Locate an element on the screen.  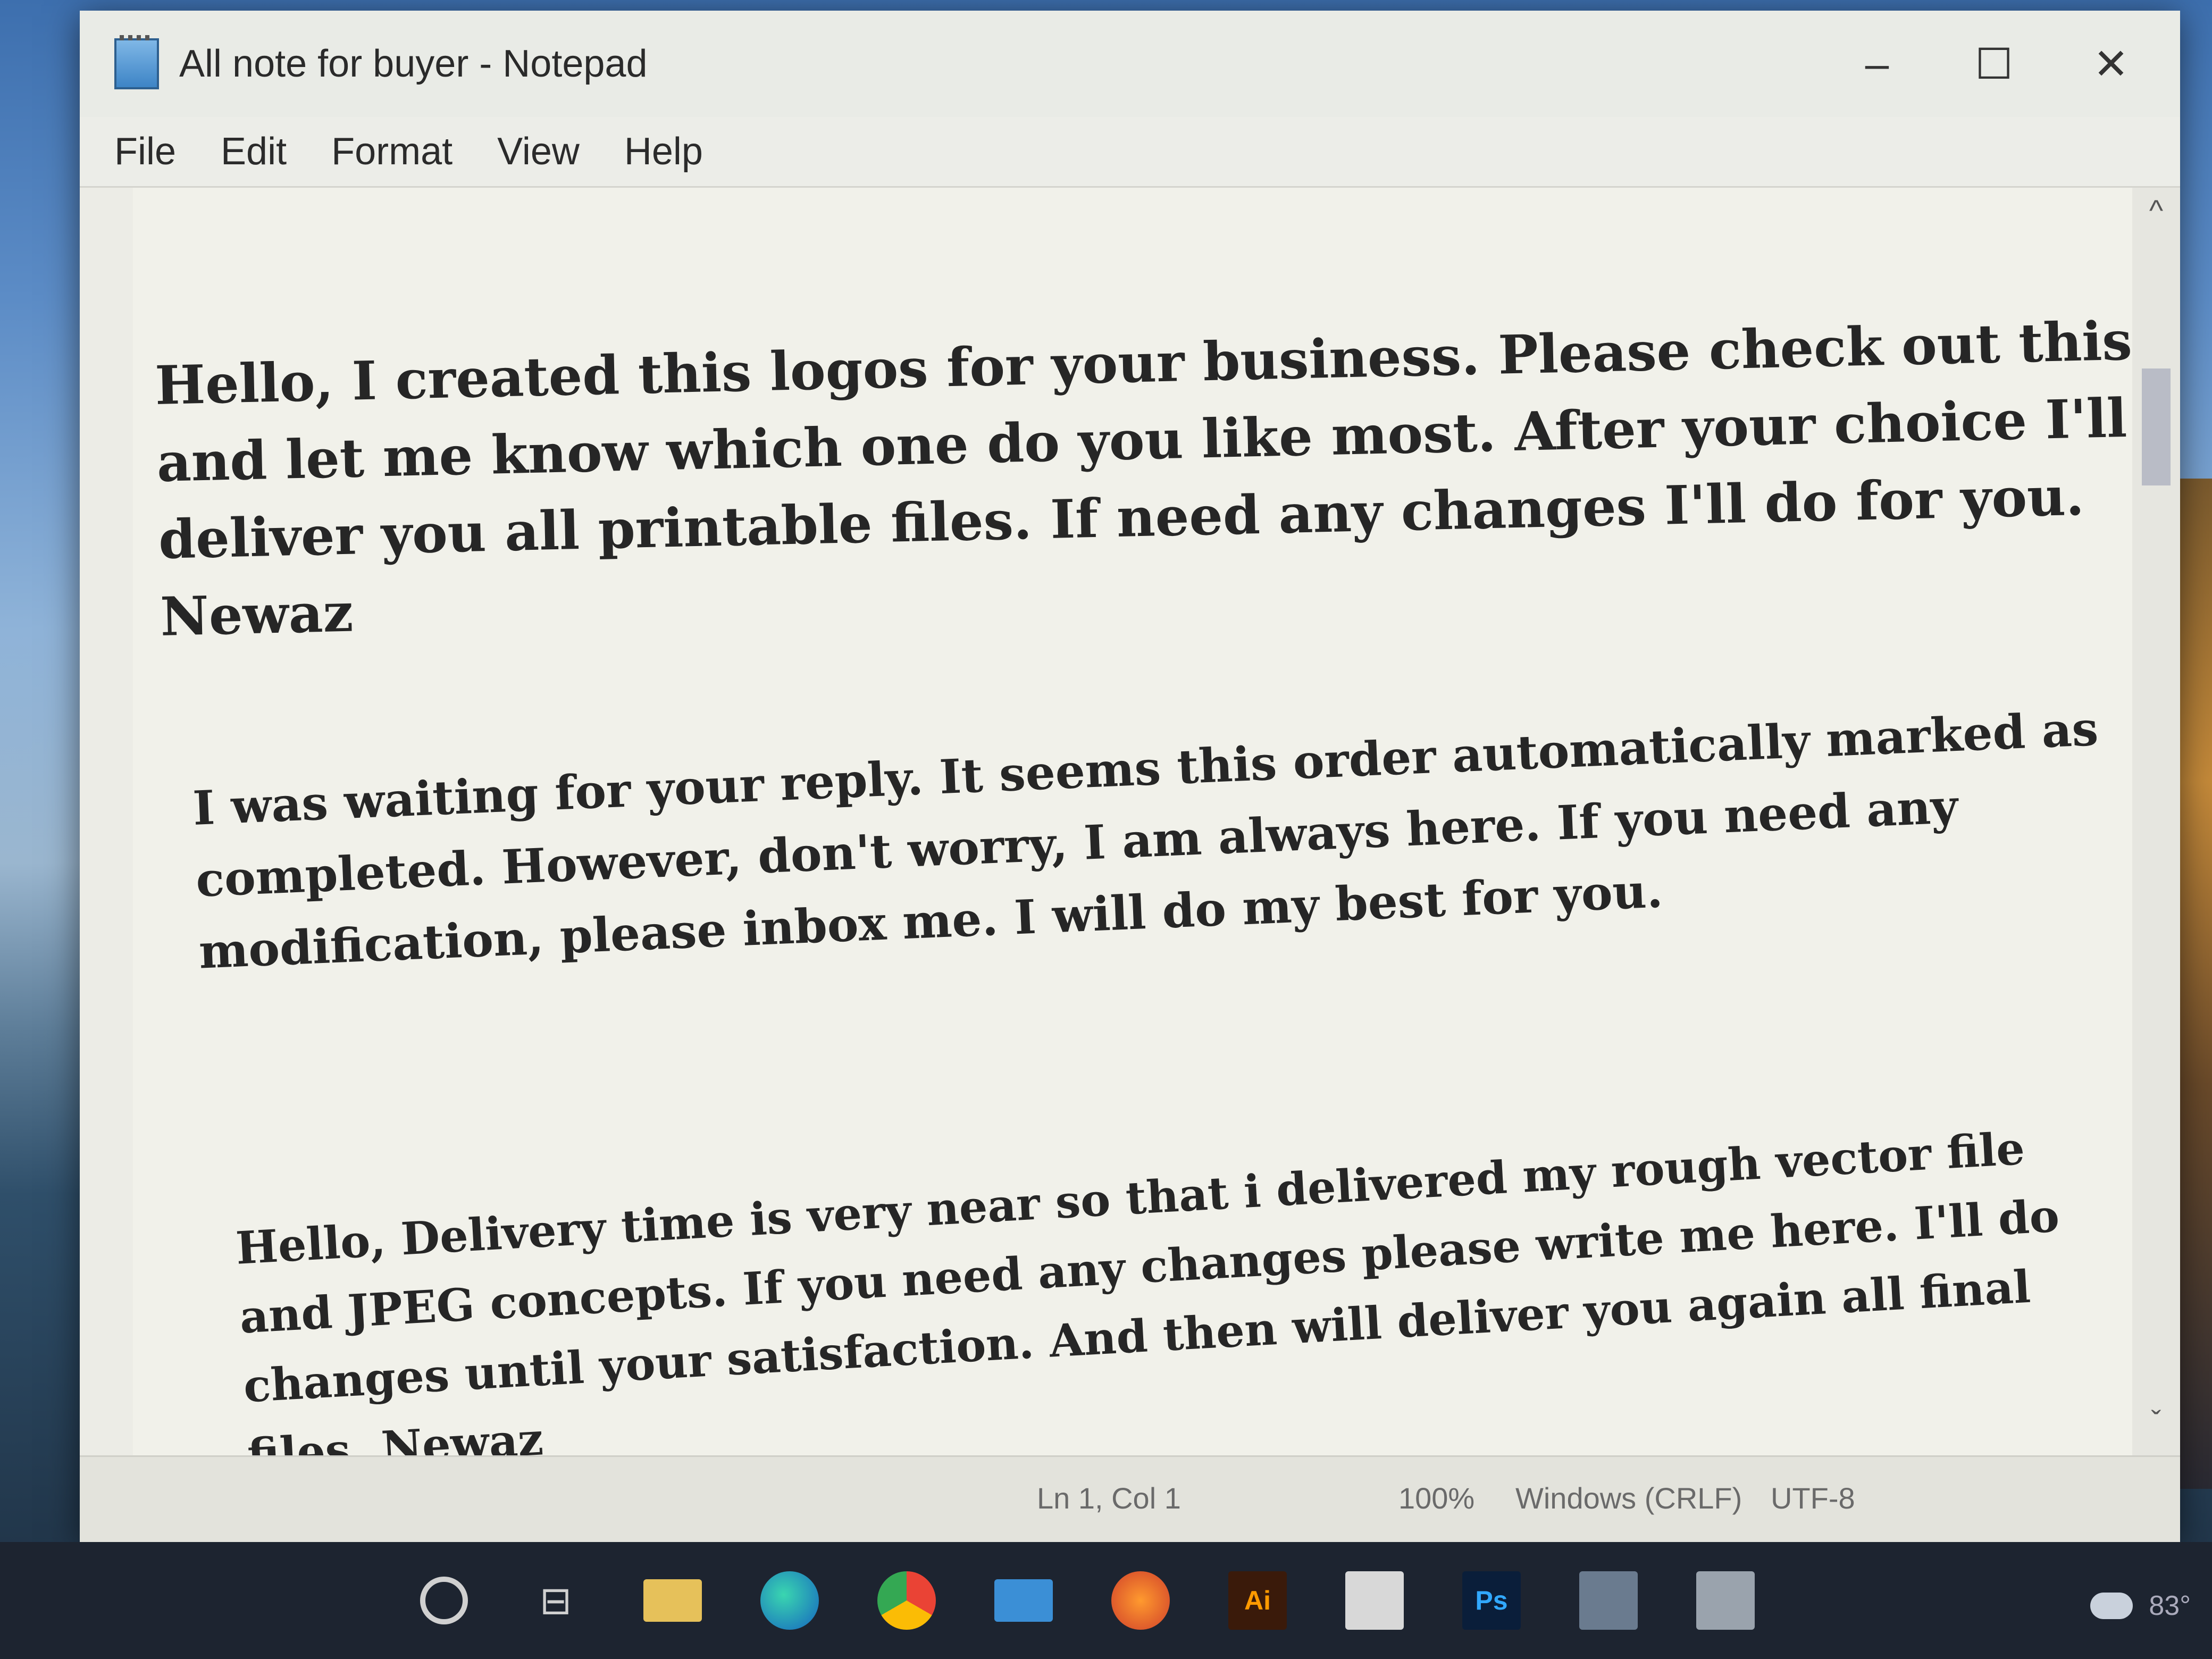
scroll-thumb is located at coordinates (2156, 426).